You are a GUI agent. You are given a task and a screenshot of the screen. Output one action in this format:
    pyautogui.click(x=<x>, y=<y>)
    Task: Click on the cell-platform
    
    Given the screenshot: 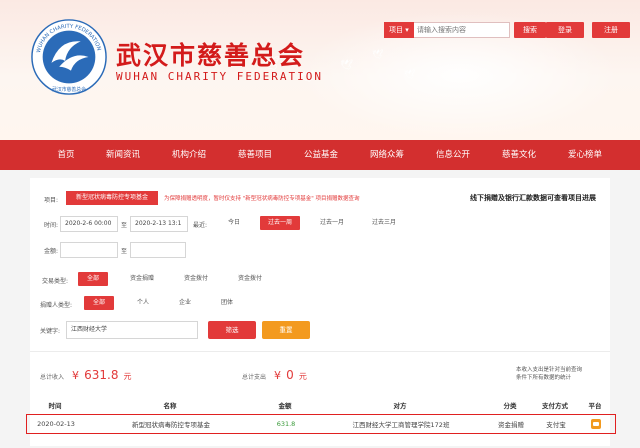 What is the action you would take?
    pyautogui.click(x=596, y=424)
    